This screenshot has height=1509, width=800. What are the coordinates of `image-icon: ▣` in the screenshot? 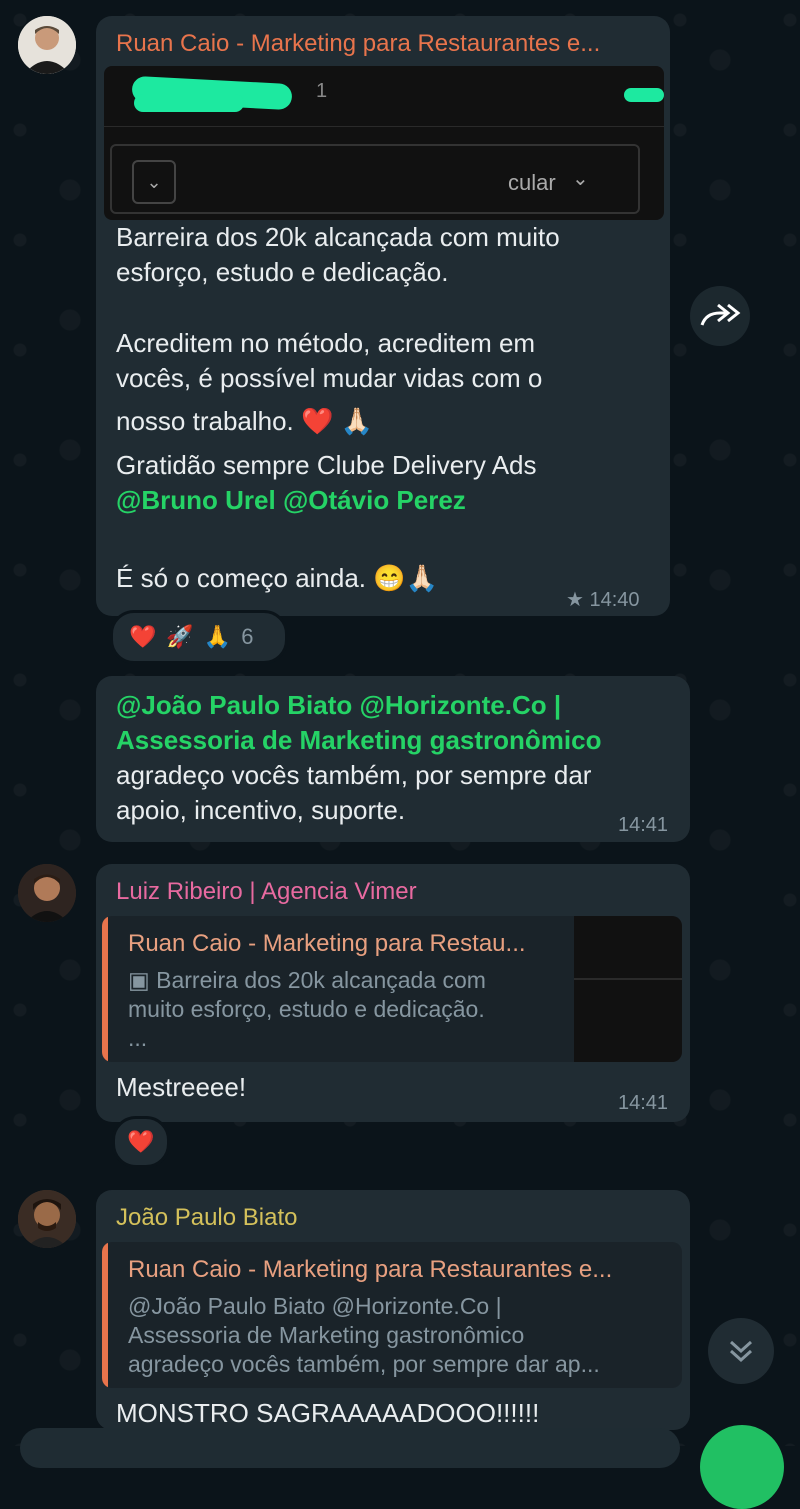 It's located at (139, 980).